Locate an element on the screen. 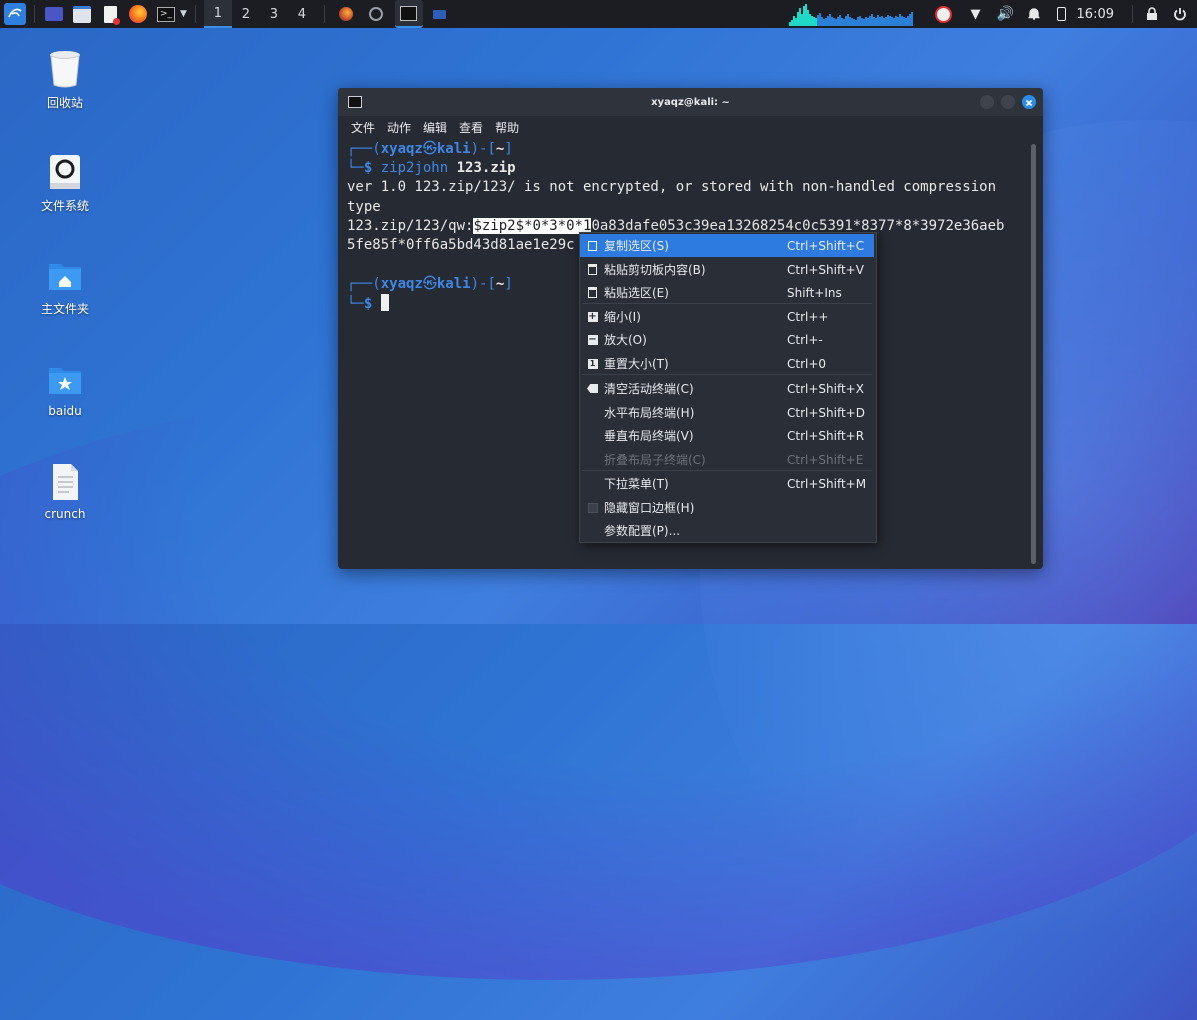 This screenshot has height=1020, width=1197. menu-item-10: 下拉菜单(T) Ctrl+Shift+M is located at coordinates (727, 483).